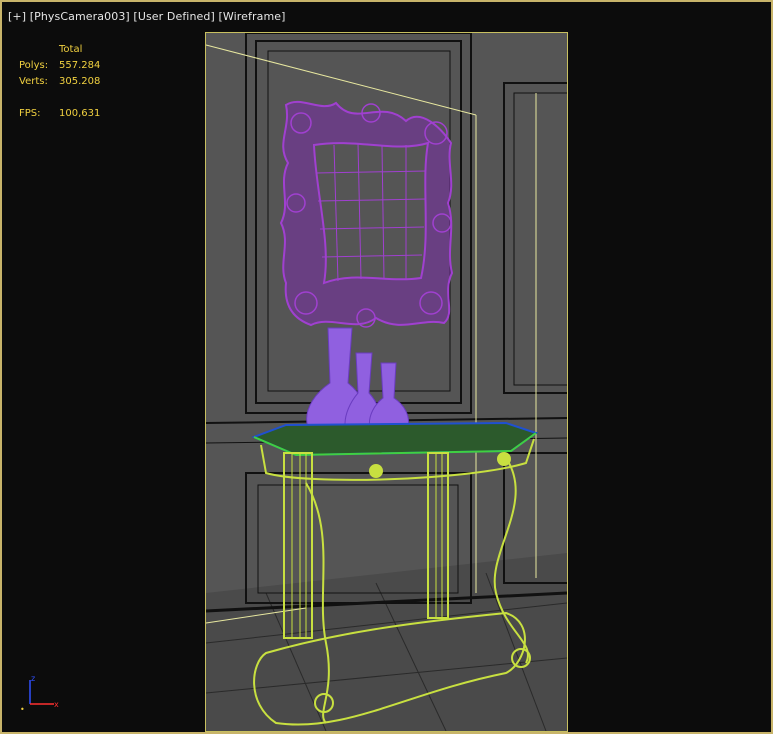 Image resolution: width=773 pixels, height=734 pixels. I want to click on polys-value: 557.284, so click(80, 65).